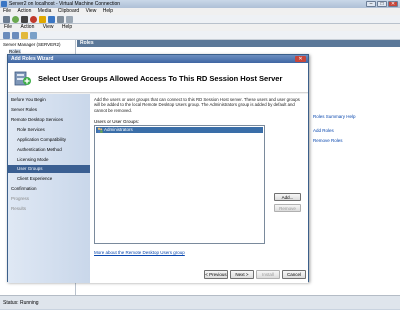 This screenshot has width=400, height=310. Describe the element at coordinates (69, 19) in the screenshot. I see `revert-icon` at that location.